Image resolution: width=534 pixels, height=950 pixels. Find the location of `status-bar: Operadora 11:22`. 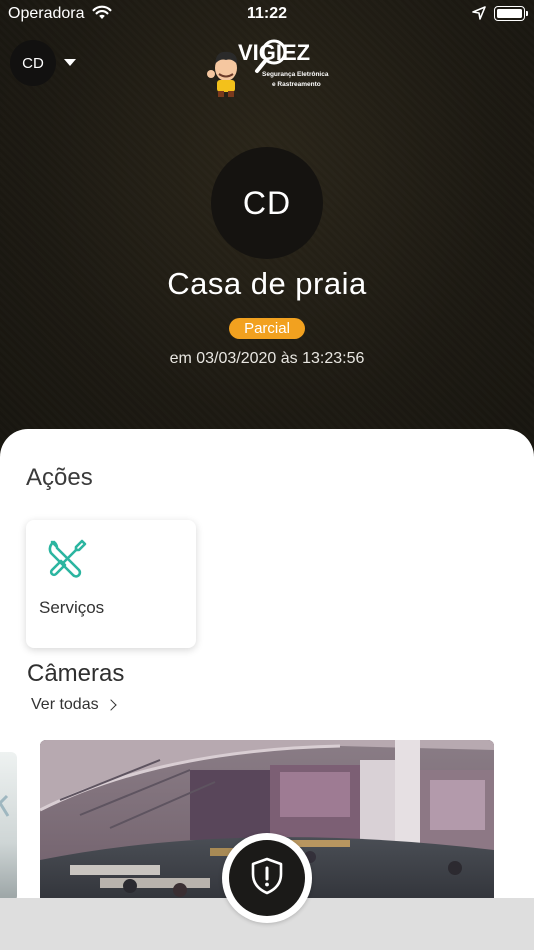

status-bar: Operadora 11:22 is located at coordinates (267, 14).